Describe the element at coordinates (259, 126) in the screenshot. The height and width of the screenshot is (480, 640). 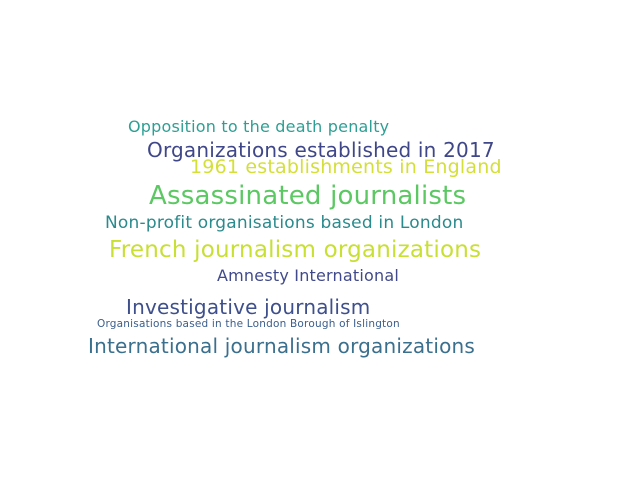
I see `word-opposition-death-penalty: Opposition to the death penalty` at that location.